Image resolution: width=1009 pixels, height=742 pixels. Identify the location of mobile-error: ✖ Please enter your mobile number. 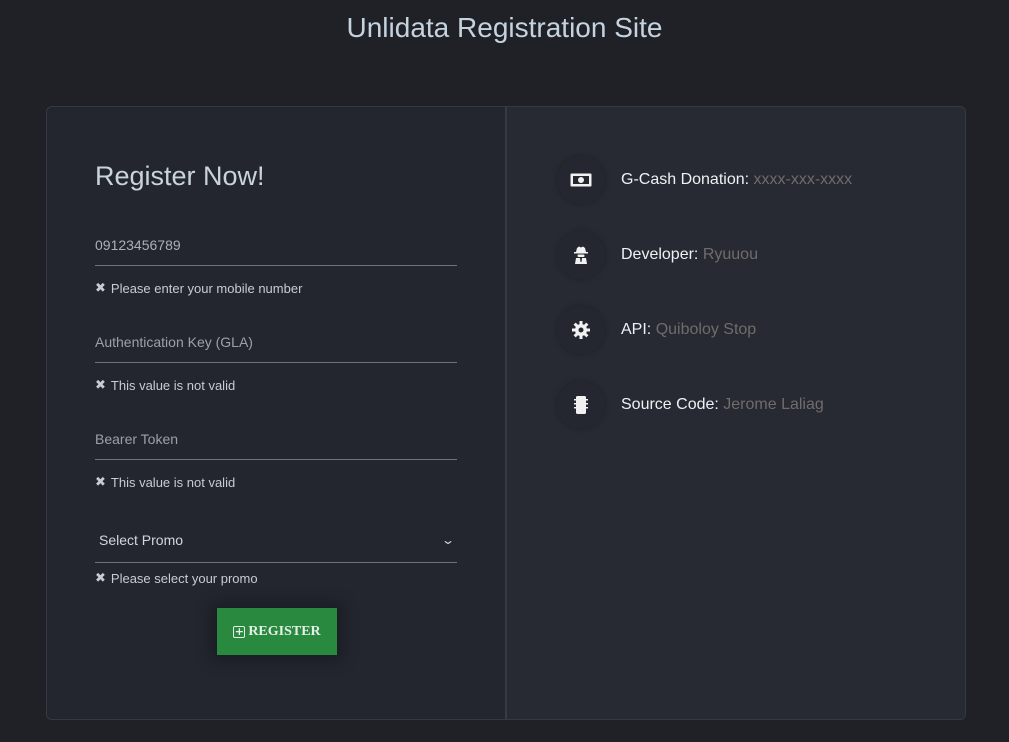
(198, 288).